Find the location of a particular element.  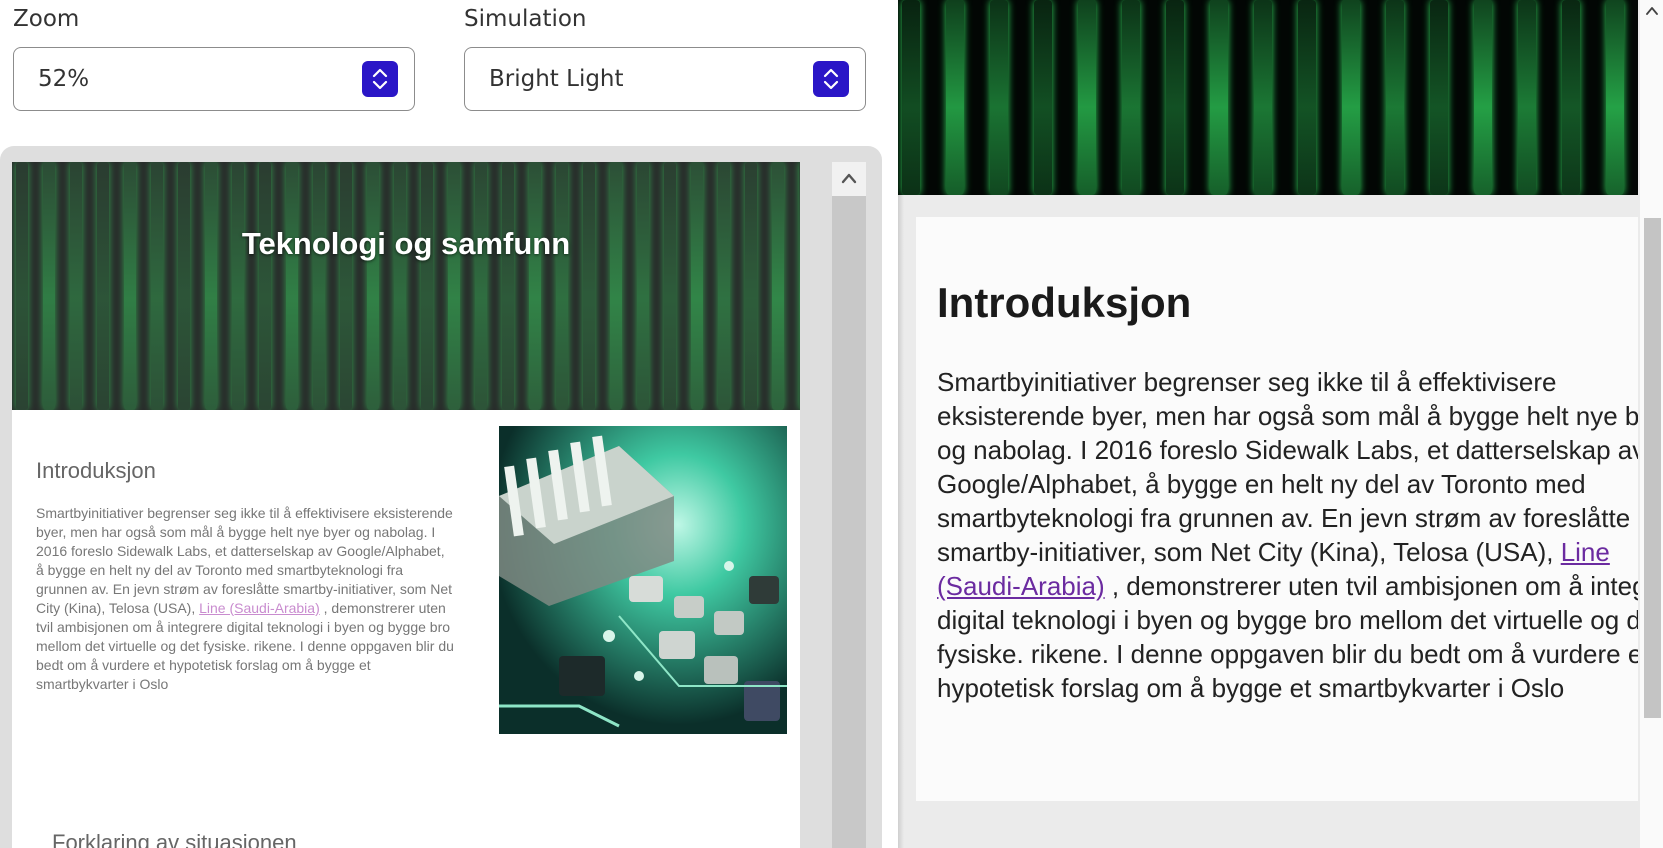

magnified-hero-image is located at coordinates (1268, 97).